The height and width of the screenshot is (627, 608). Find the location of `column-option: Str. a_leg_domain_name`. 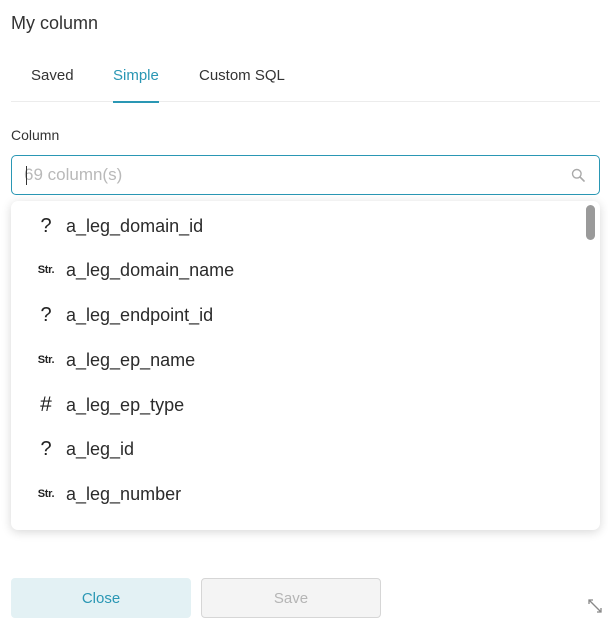

column-option: Str. a_leg_domain_name is located at coordinates (296, 270).